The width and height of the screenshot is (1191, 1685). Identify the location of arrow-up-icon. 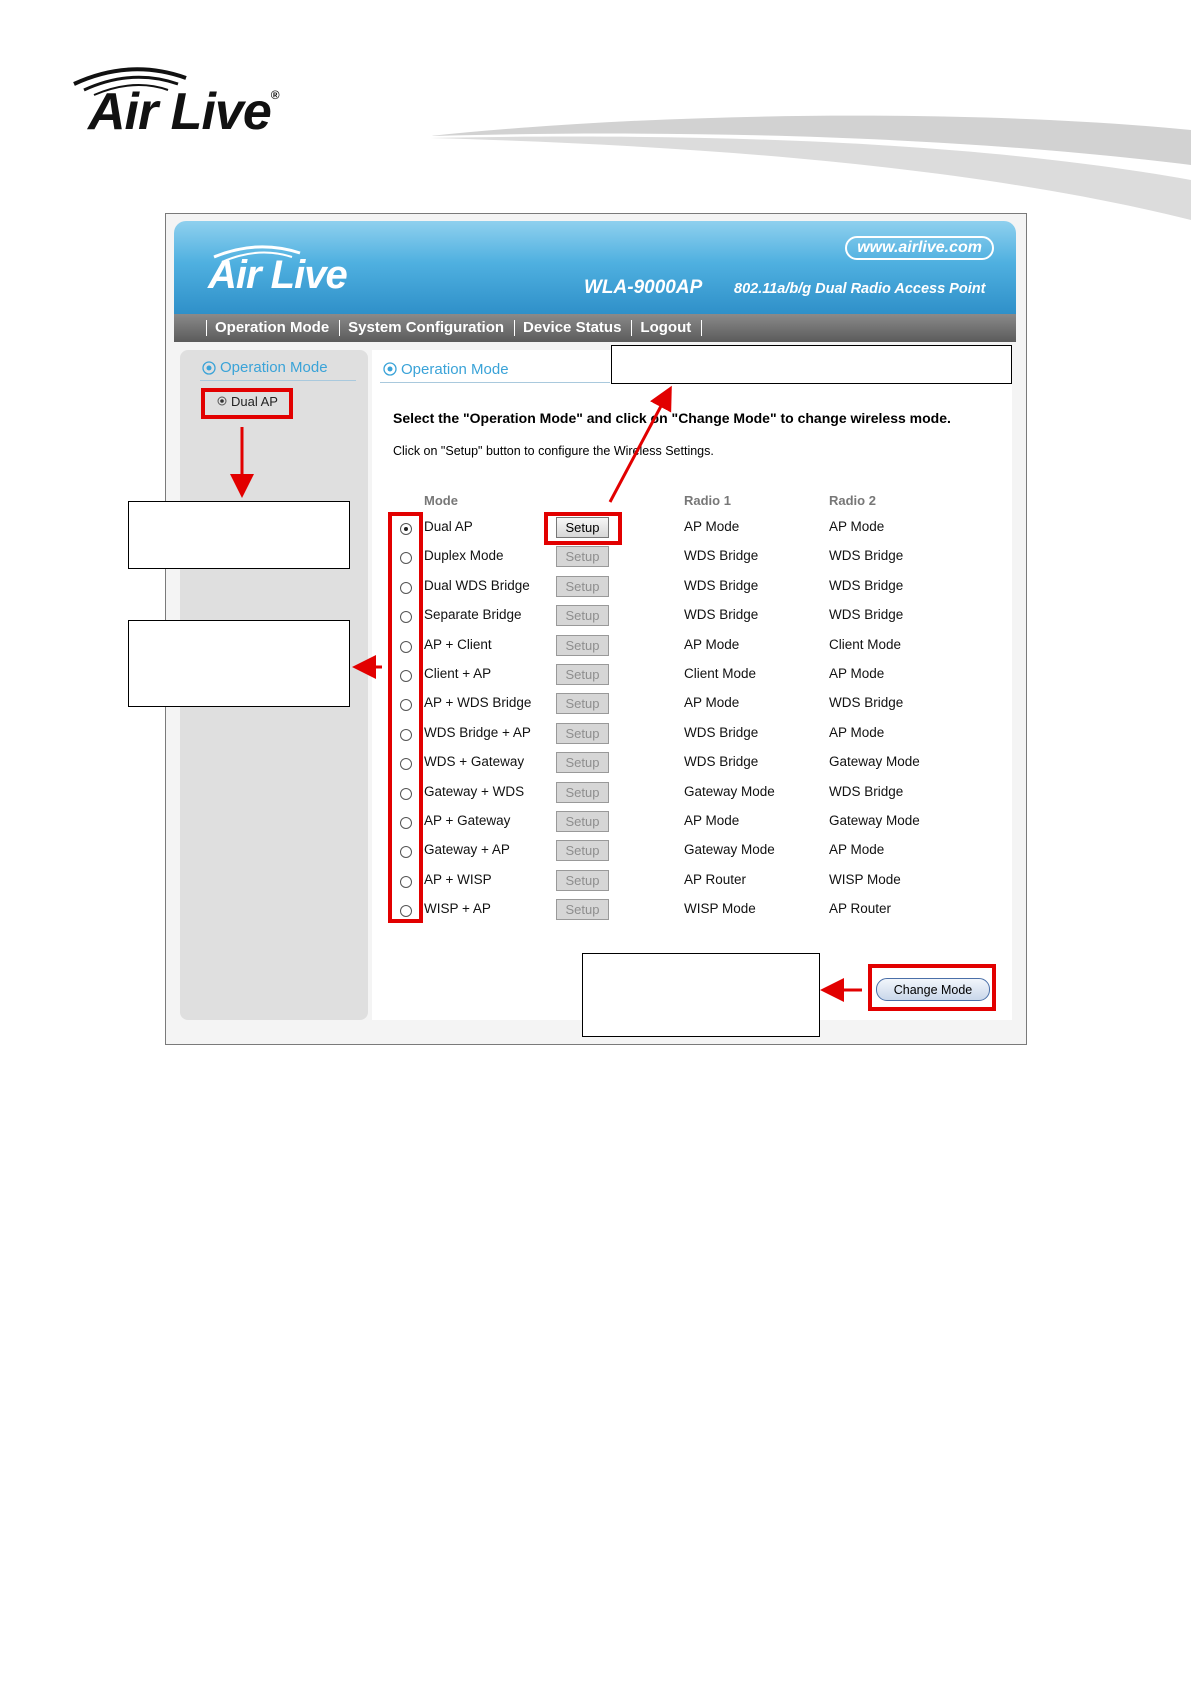
(640, 444).